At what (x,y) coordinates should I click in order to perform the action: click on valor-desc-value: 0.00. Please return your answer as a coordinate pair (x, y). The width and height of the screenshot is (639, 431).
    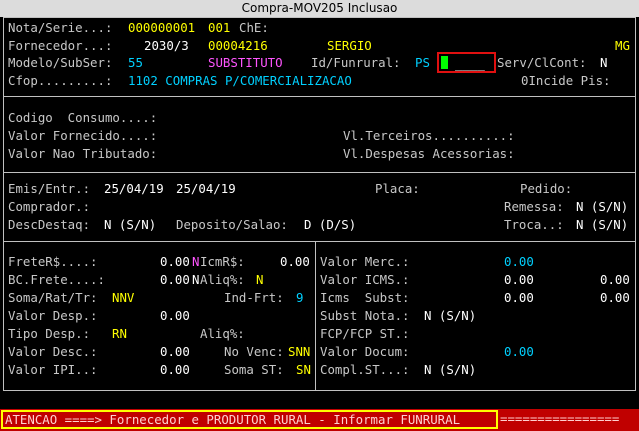
    Looking at the image, I should click on (175, 352).